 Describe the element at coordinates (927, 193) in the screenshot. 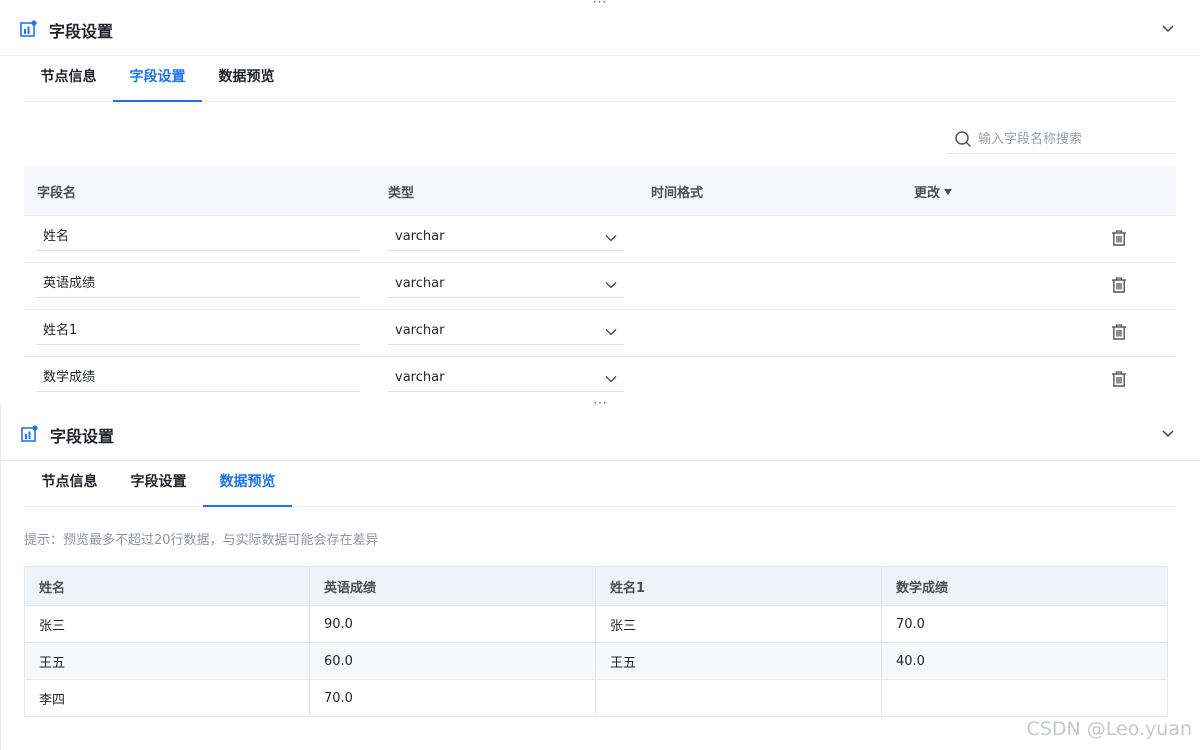

I see `column-header-change-label: 更改` at that location.